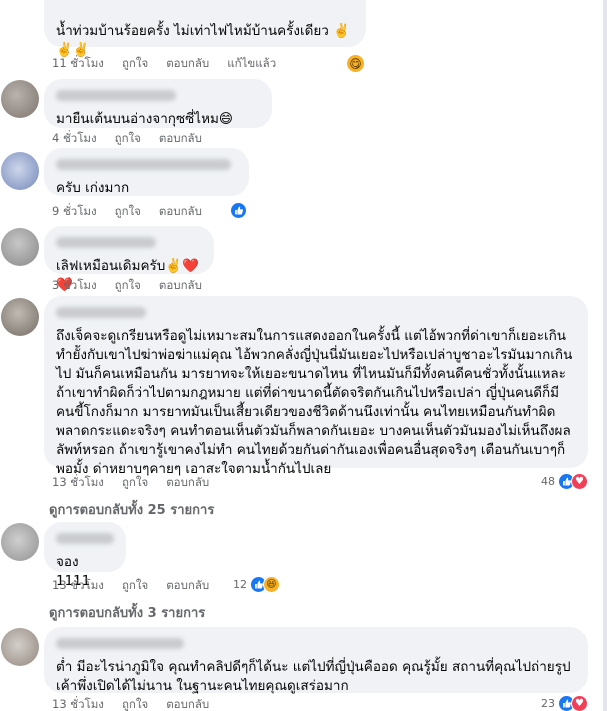 The height and width of the screenshot is (711, 607). I want to click on comment-actions: 11 ชั่วโมง ถูกใจ ตอบกลับ แก้ไขแล้ว, so click(164, 64).